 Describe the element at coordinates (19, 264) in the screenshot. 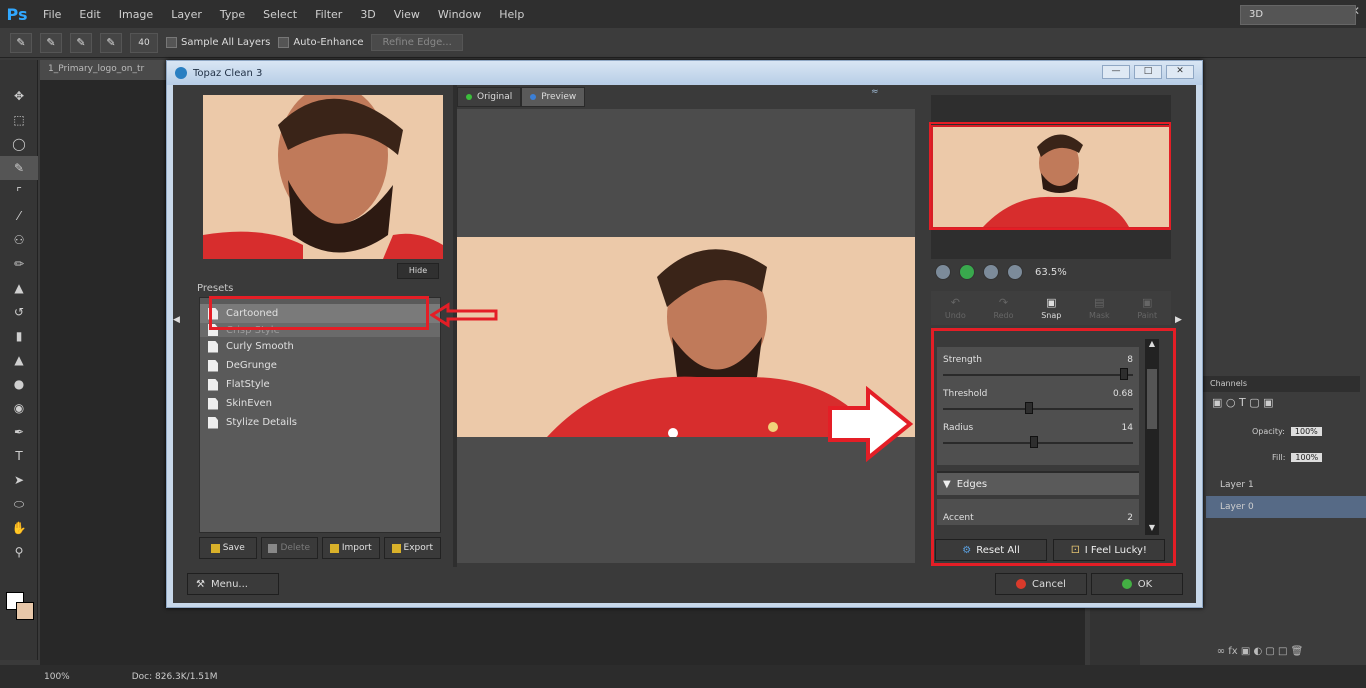

I see `brush-tool-icon: ✏` at that location.